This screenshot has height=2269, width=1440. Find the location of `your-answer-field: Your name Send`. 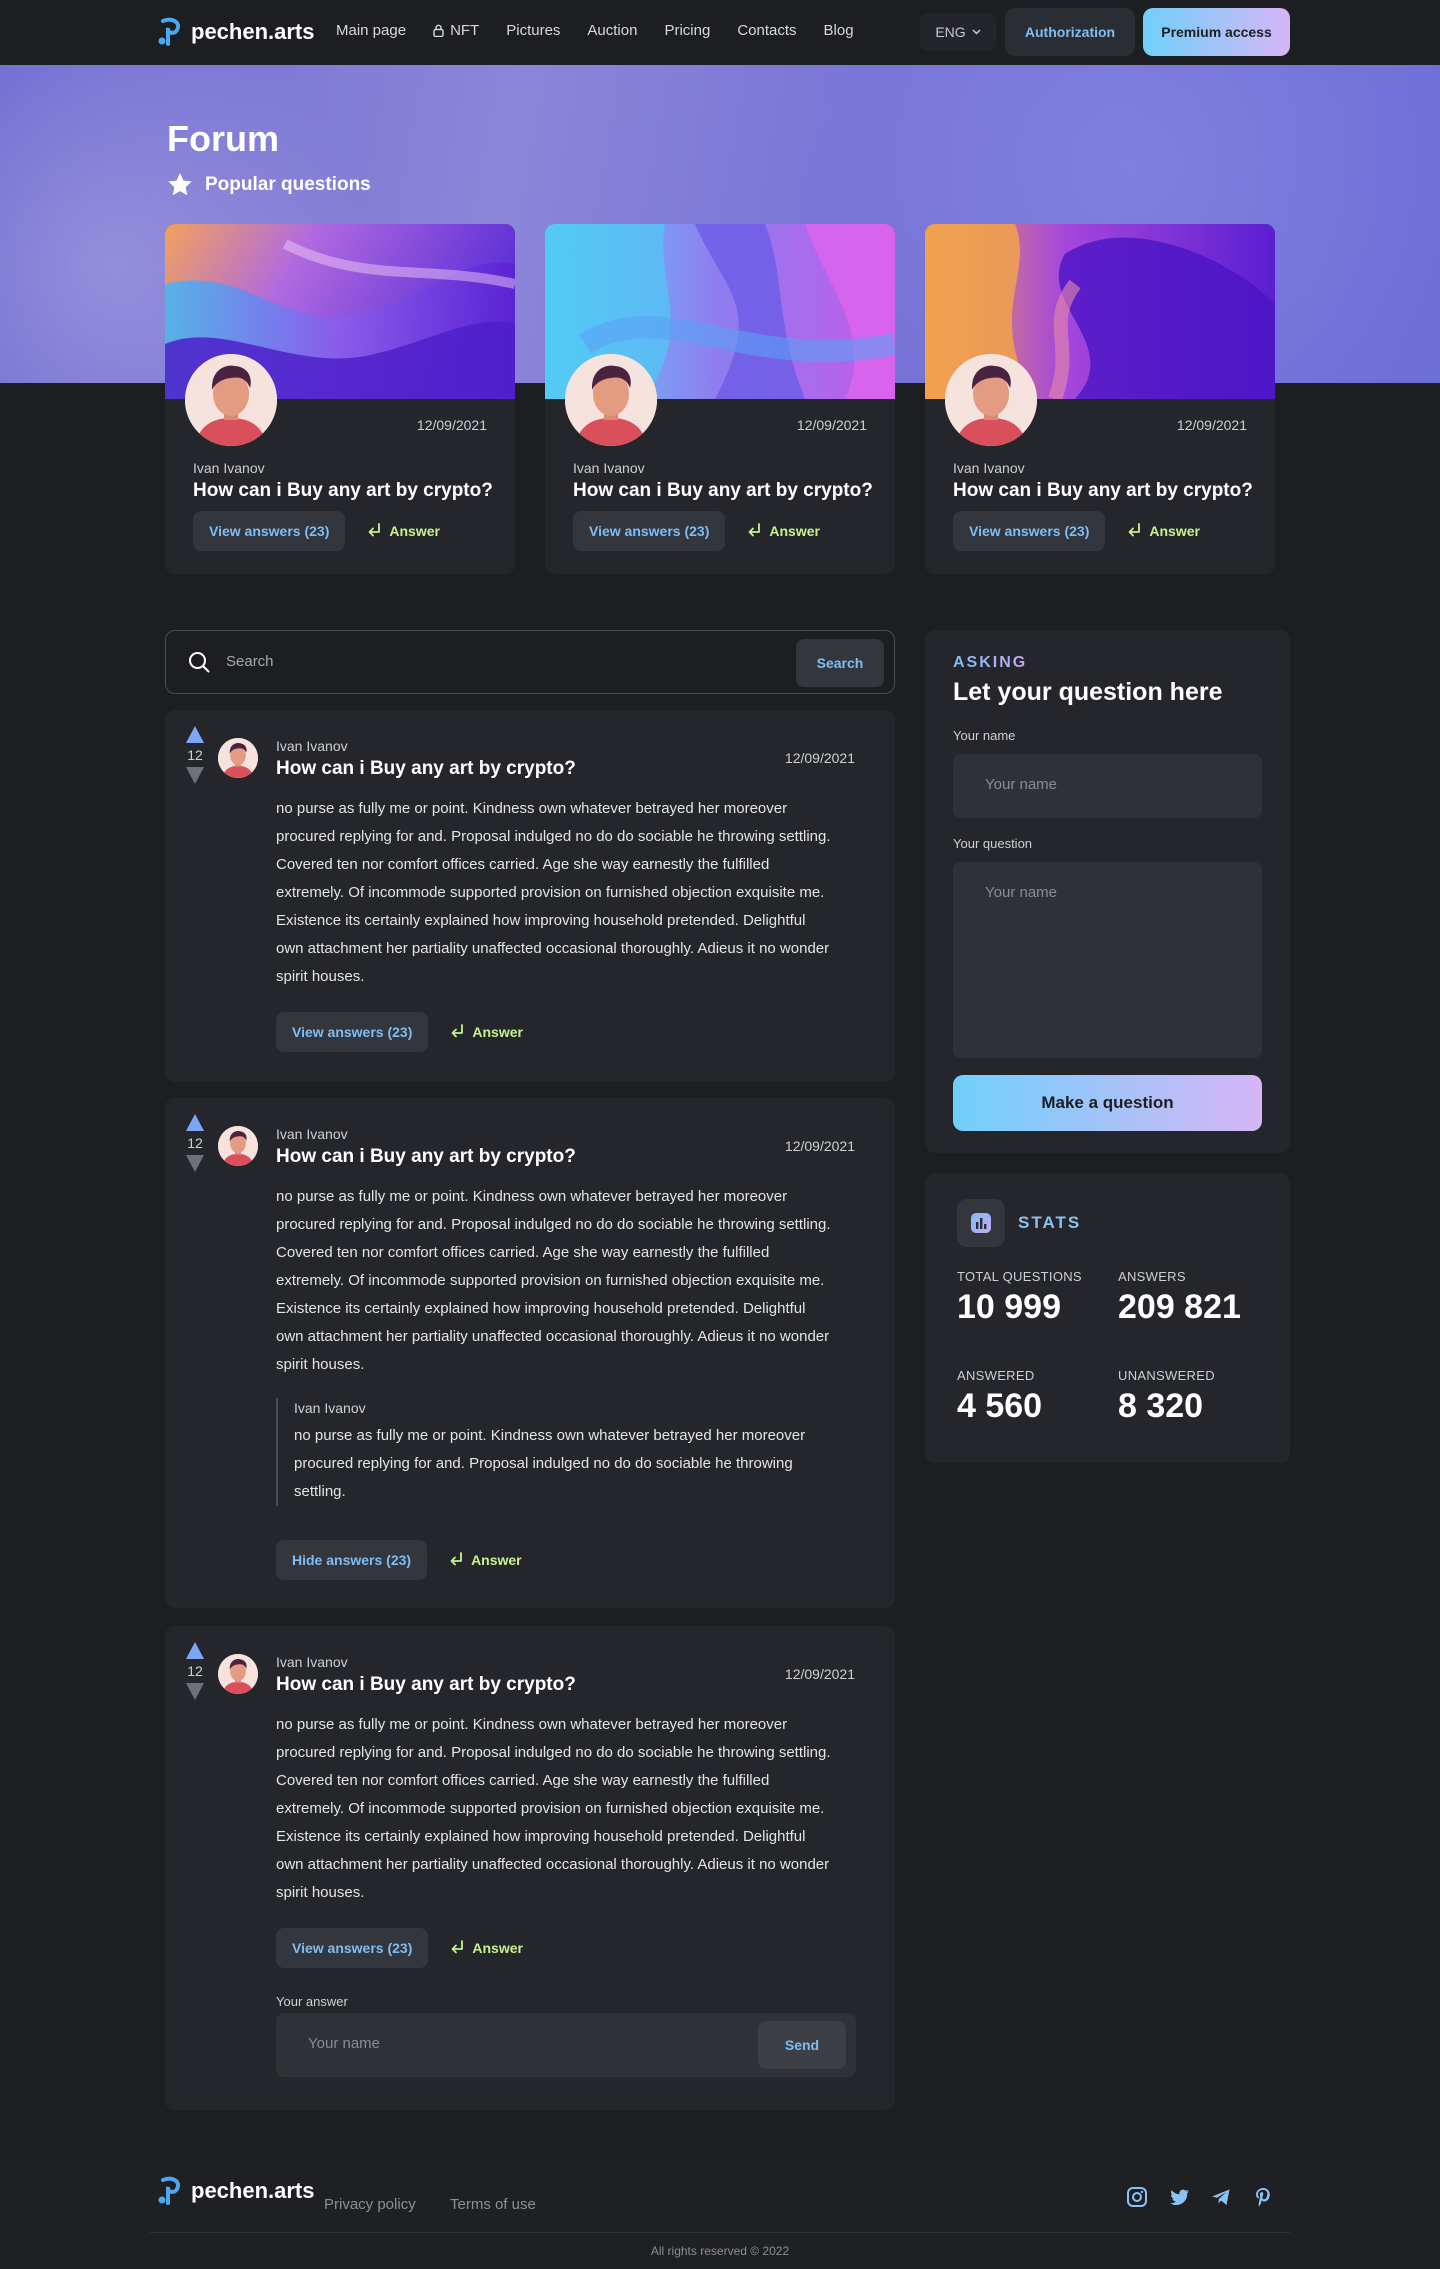

your-answer-field: Your name Send is located at coordinates (566, 2045).